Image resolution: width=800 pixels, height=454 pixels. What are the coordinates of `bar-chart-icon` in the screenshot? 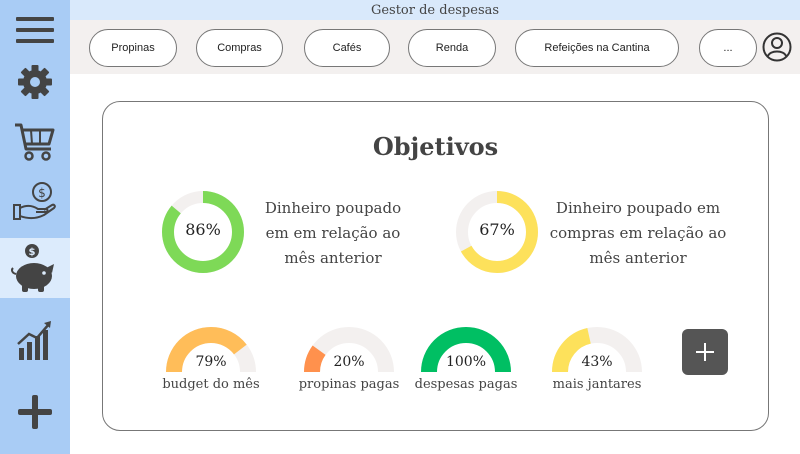 It's located at (34, 340).